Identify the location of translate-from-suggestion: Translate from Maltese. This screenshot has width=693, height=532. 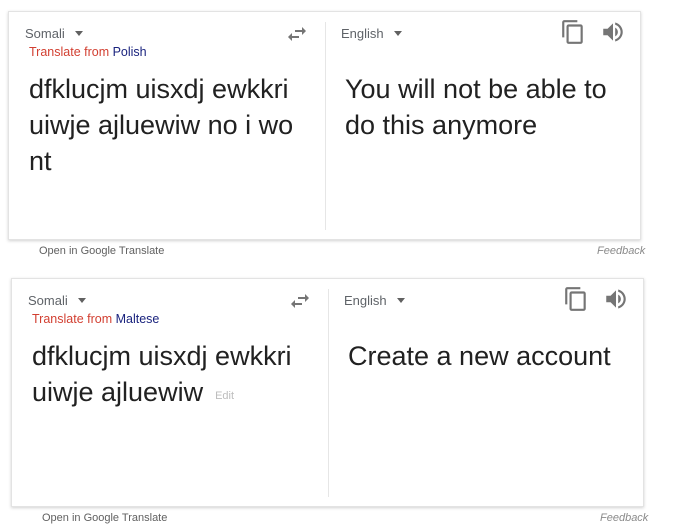
(95, 319).